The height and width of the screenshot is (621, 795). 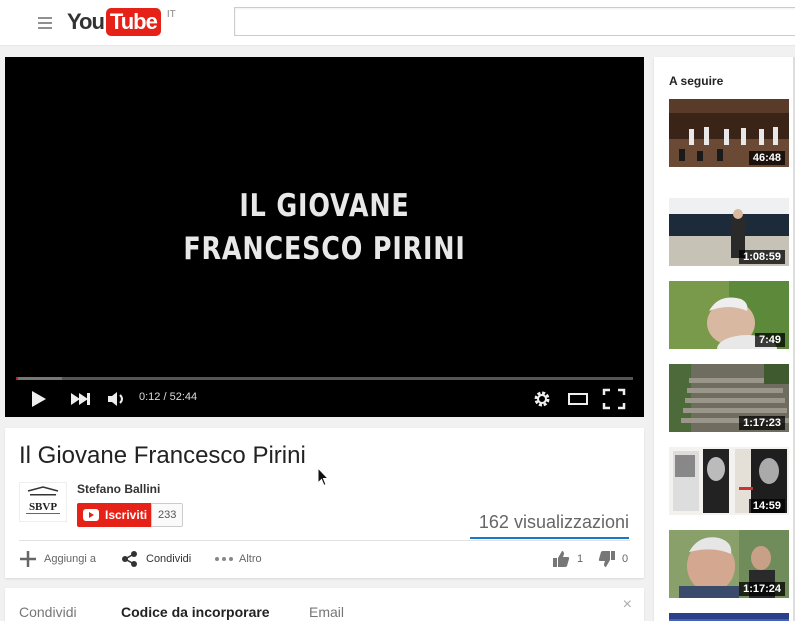 What do you see at coordinates (762, 589) in the screenshot?
I see `duration-badge: 1:17:24` at bounding box center [762, 589].